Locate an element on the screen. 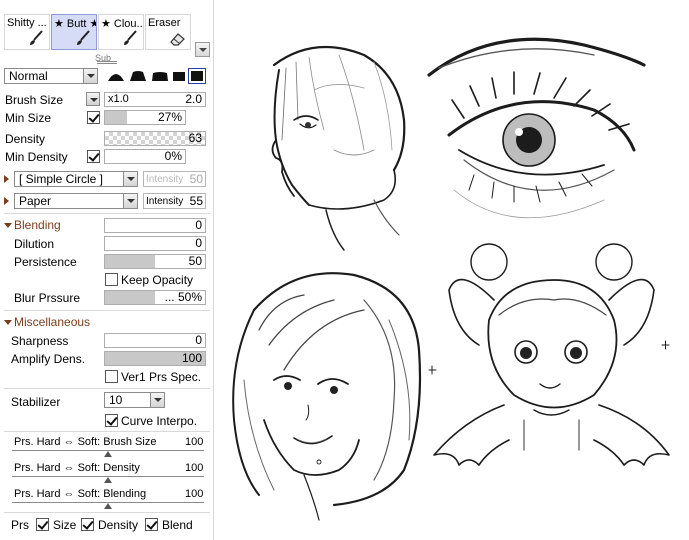 The image size is (689, 540). blur-pressure-fill is located at coordinates (130, 297).